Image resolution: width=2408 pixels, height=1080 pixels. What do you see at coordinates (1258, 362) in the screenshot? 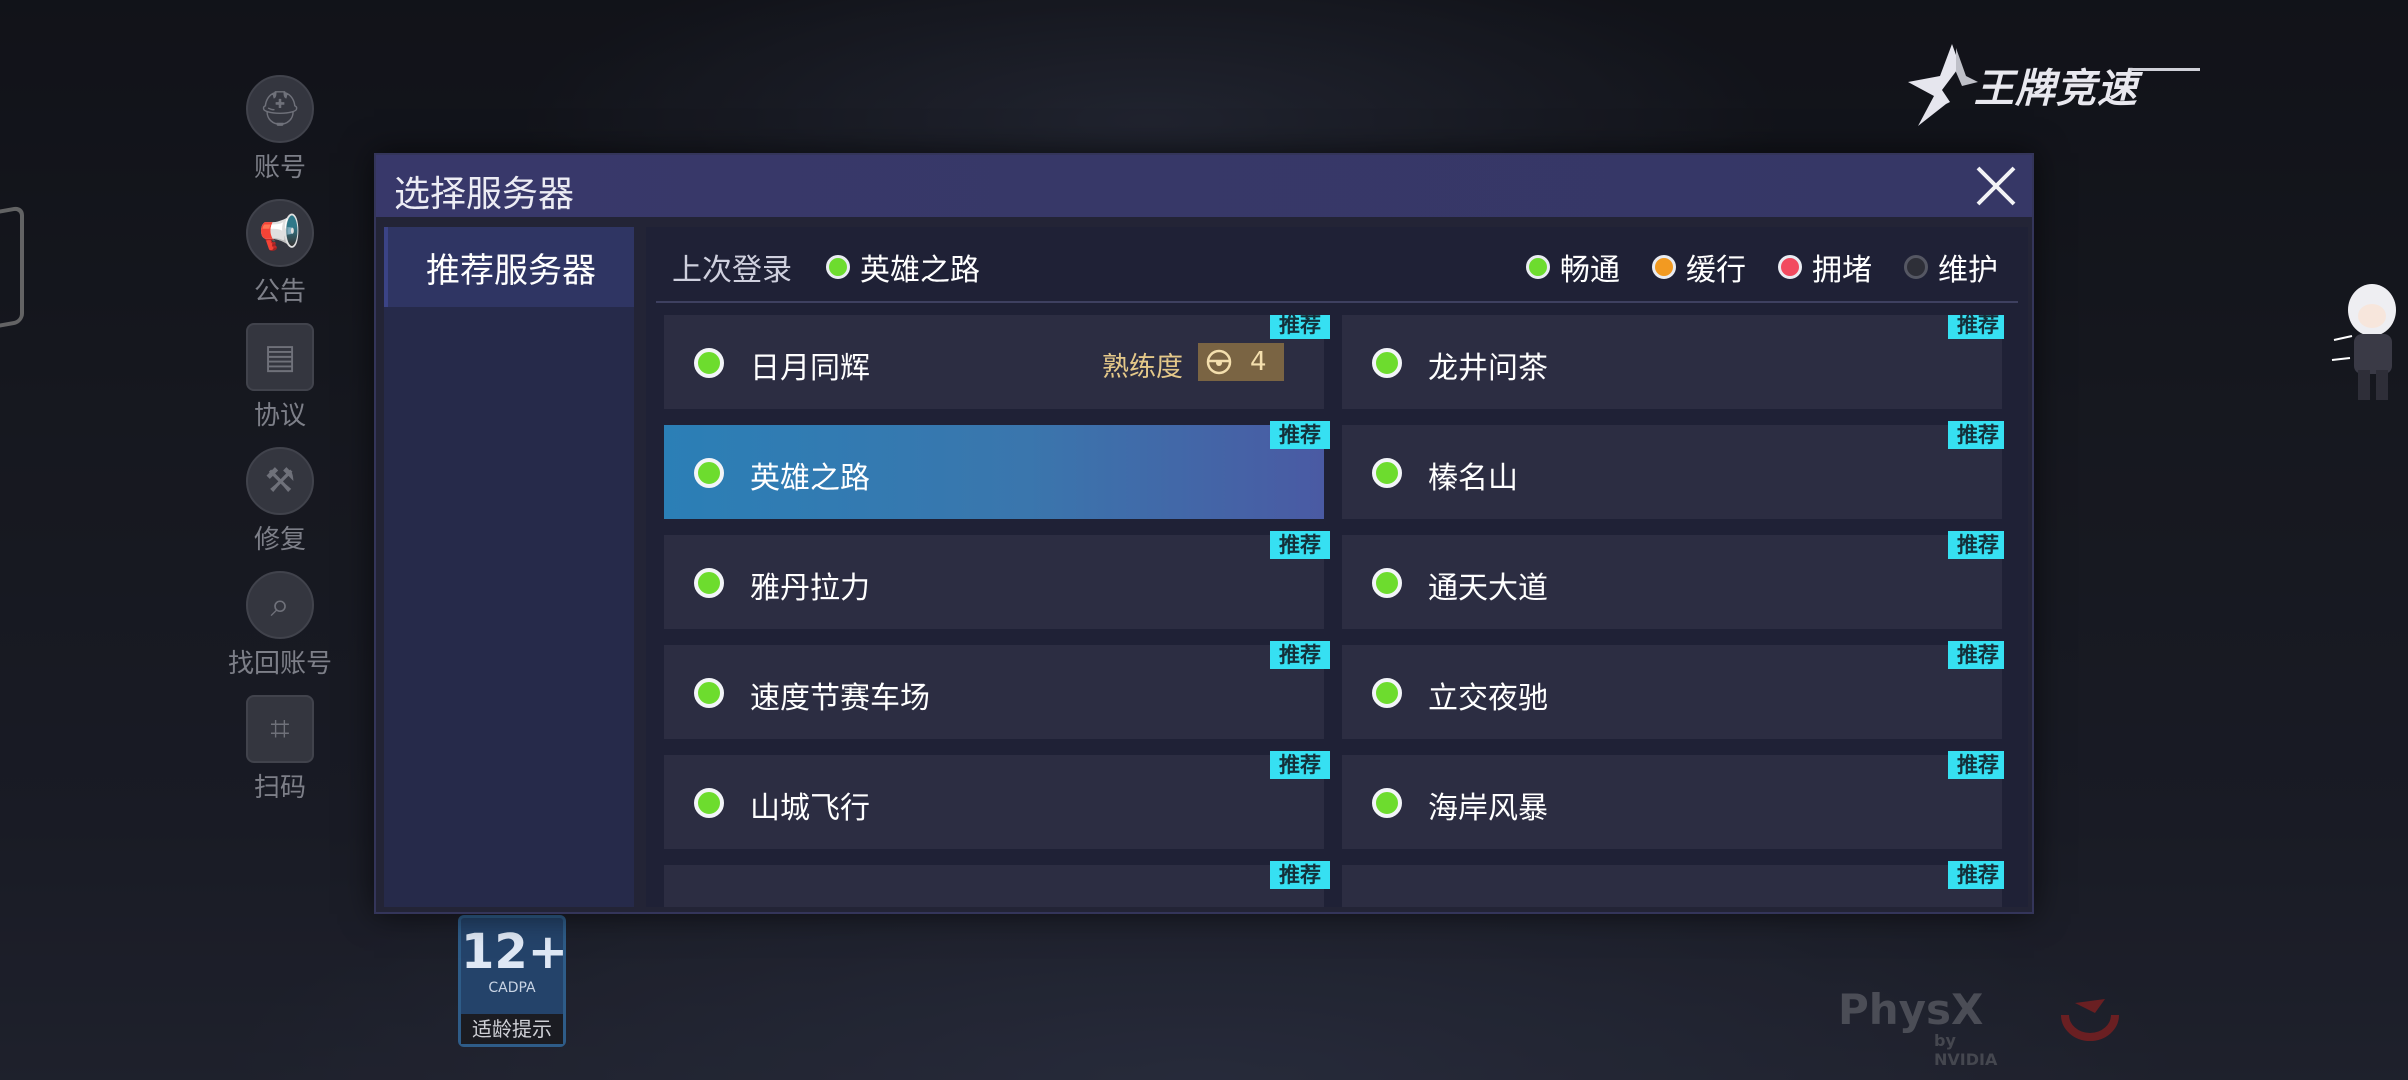
I see `proficiency-value: 4` at bounding box center [1258, 362].